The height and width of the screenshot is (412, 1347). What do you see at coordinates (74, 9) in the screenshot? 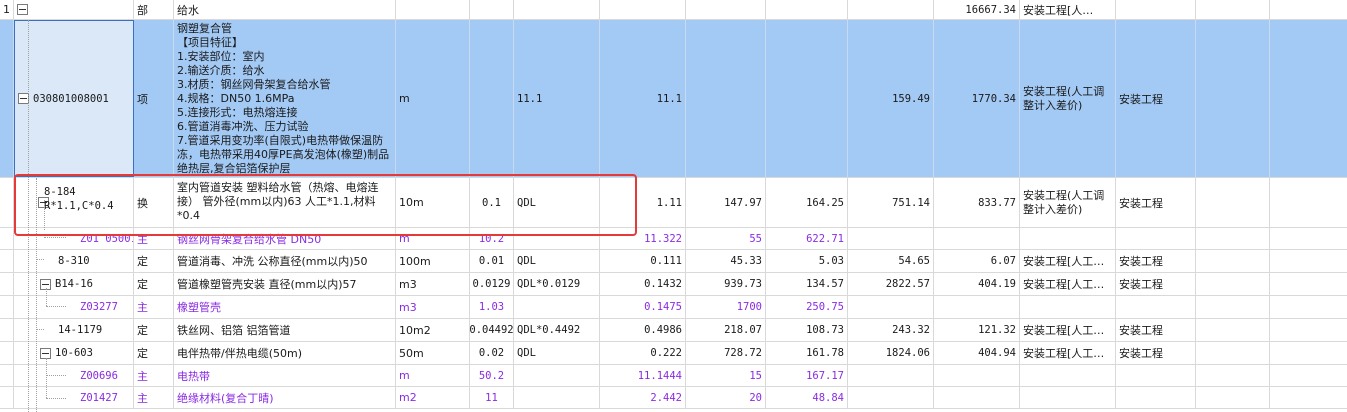
I see `code-cell` at bounding box center [74, 9].